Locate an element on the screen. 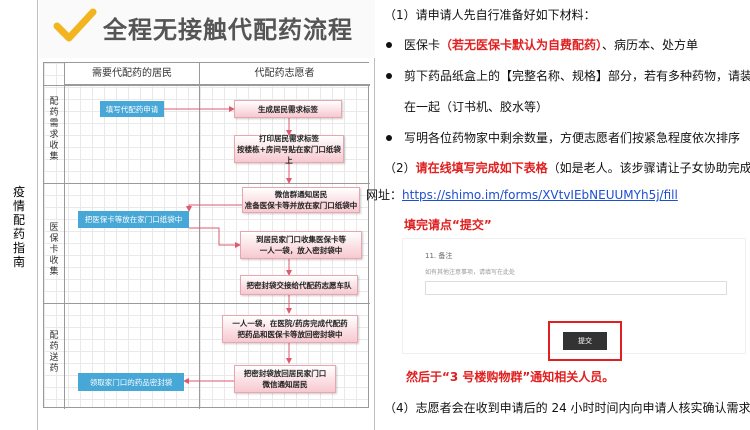 The width and height of the screenshot is (750, 430). form-field-label: 11. 备注 is located at coordinates (439, 256).